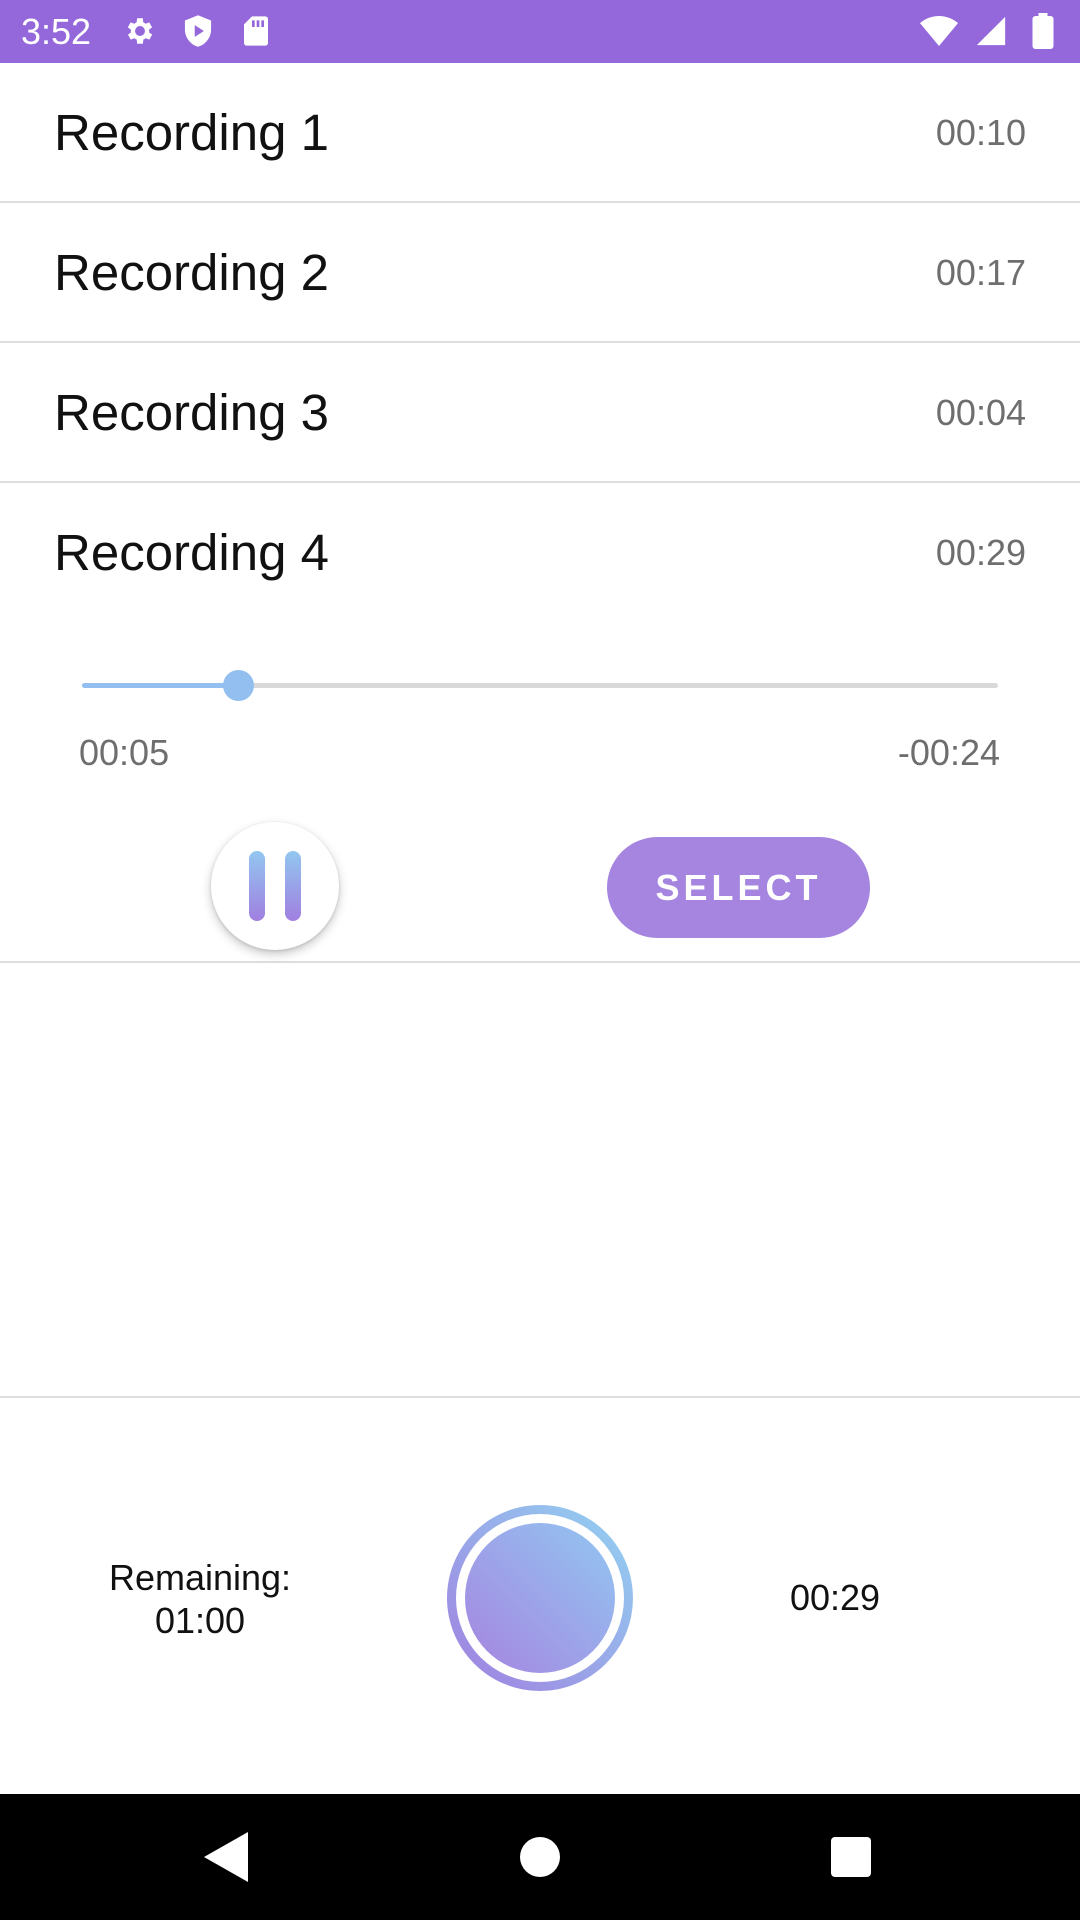 The height and width of the screenshot is (1920, 1080). What do you see at coordinates (124, 752) in the screenshot?
I see `playback-elapsed: 00:05` at bounding box center [124, 752].